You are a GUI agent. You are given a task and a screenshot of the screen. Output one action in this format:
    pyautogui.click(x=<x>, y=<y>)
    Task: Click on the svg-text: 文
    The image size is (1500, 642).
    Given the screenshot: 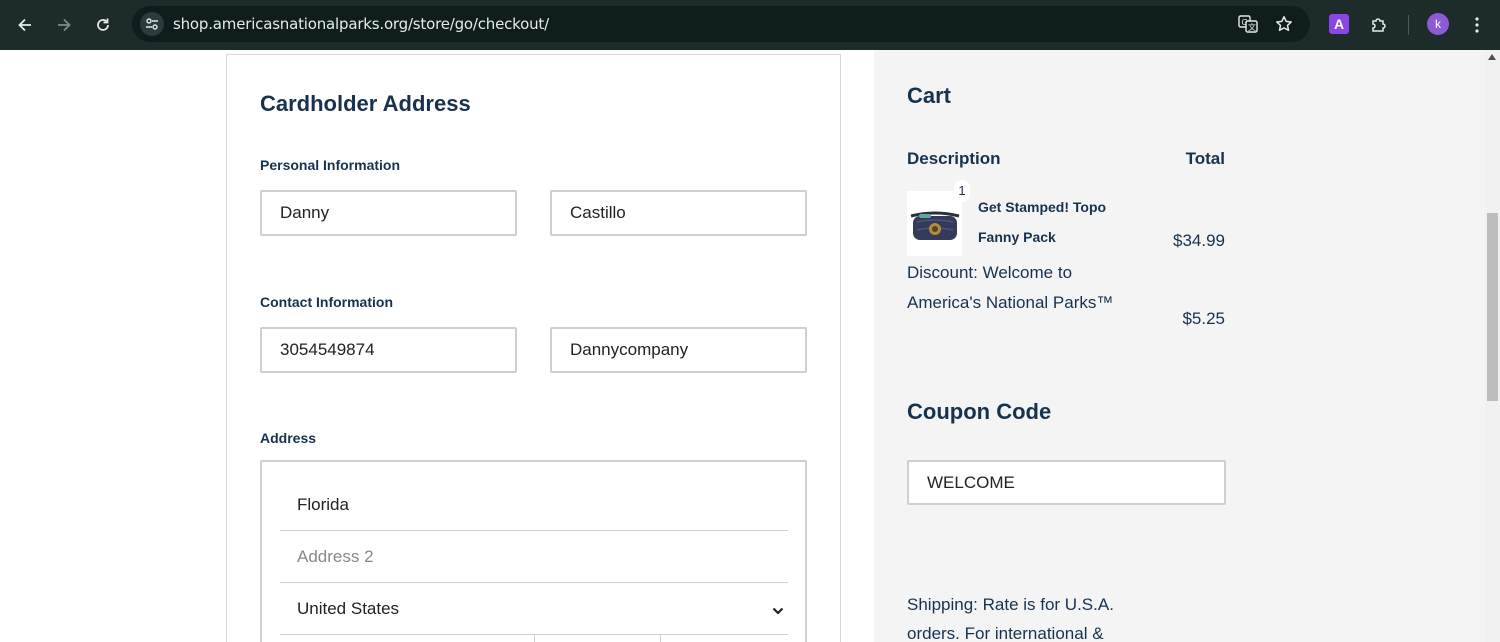 What is the action you would take?
    pyautogui.click(x=1252, y=27)
    